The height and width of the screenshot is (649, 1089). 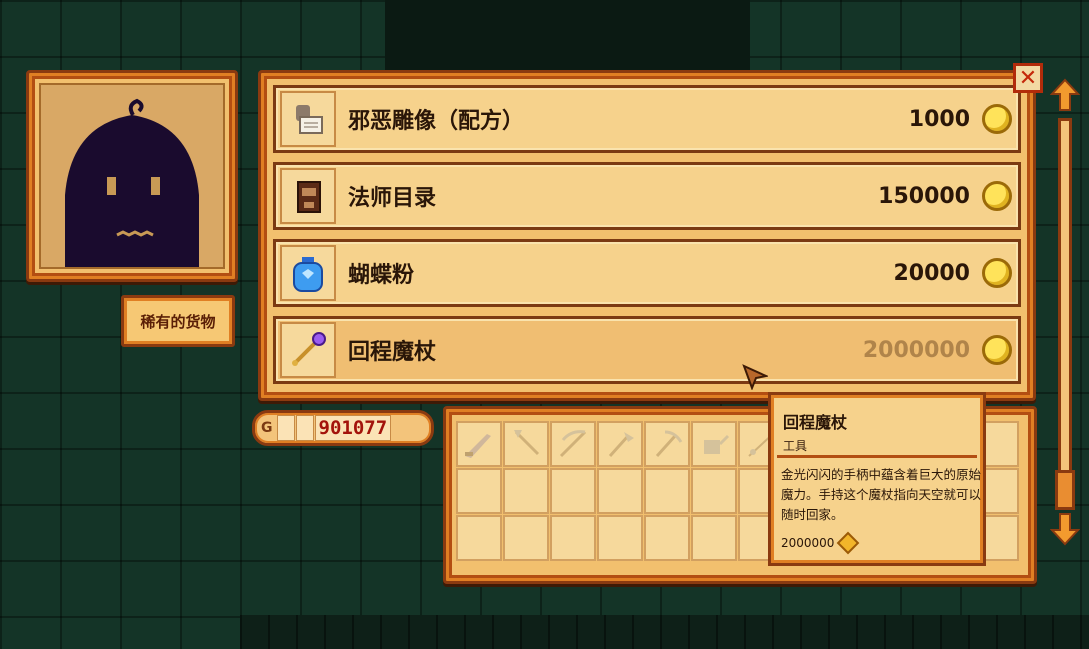 I want to click on scroll-up-button, so click(x=1065, y=95).